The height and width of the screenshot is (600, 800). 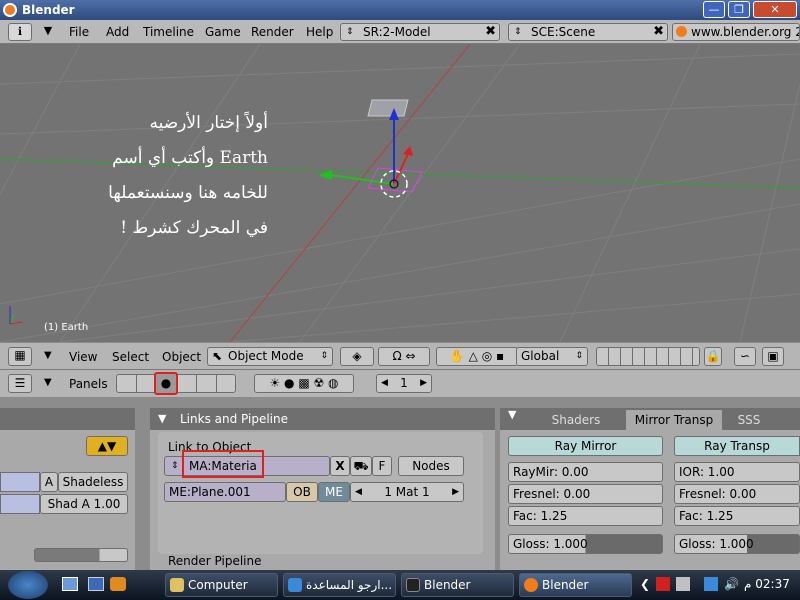 I want to click on console-icon, so click(x=413, y=585).